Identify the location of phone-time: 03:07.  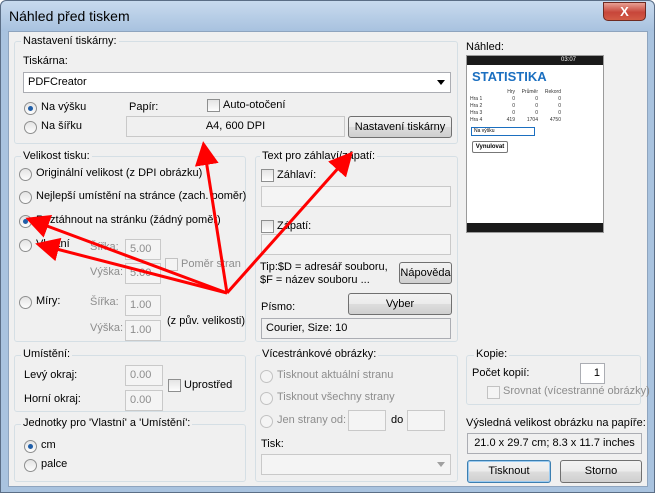
(569, 60).